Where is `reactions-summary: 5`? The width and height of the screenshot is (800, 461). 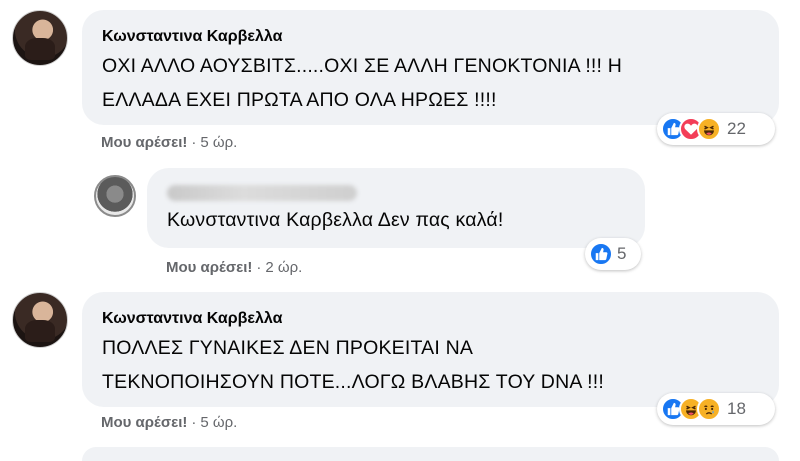
reactions-summary: 5 is located at coordinates (613, 254).